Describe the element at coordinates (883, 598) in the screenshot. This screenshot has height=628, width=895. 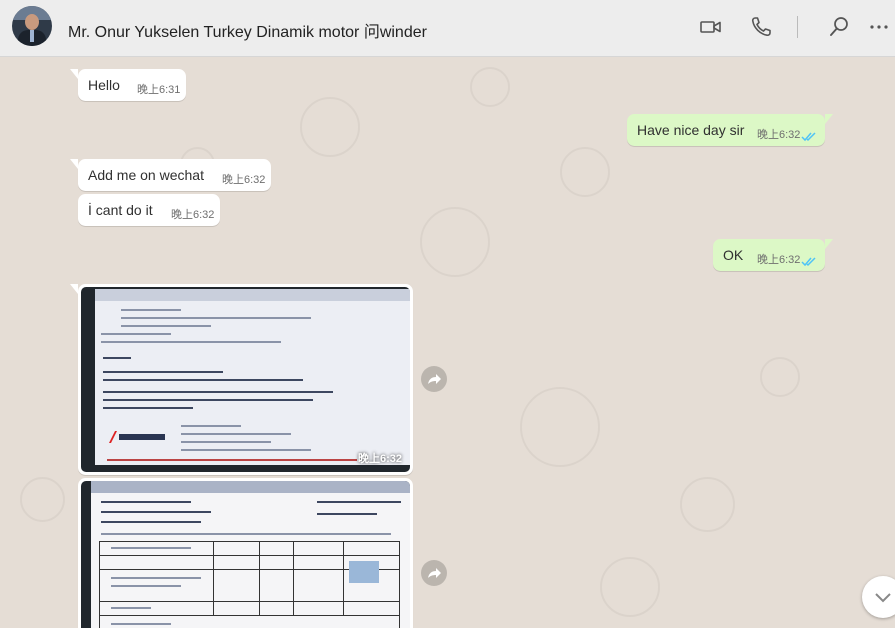
I see `scroll-down-icon` at that location.